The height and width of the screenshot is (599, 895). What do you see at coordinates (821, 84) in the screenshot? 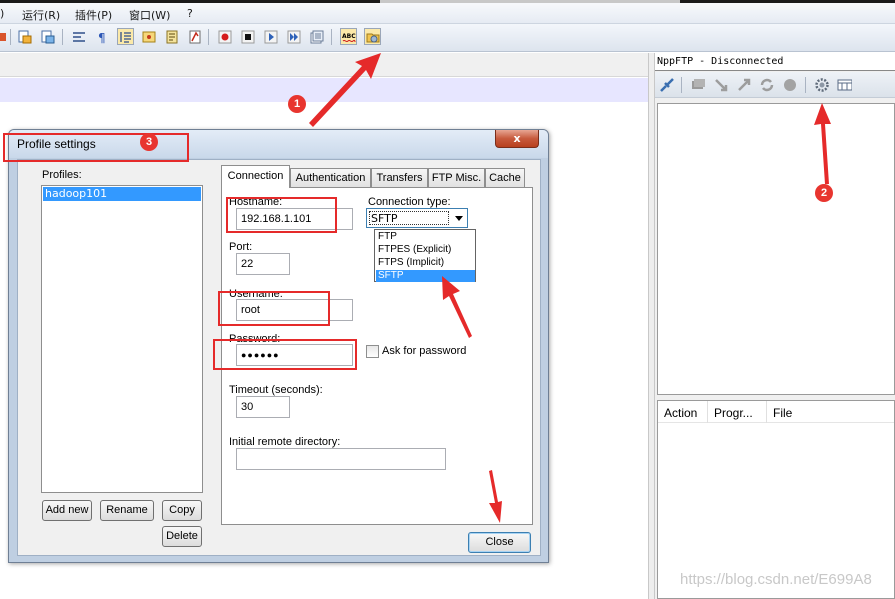
I see `settings-gear-icon` at bounding box center [821, 84].